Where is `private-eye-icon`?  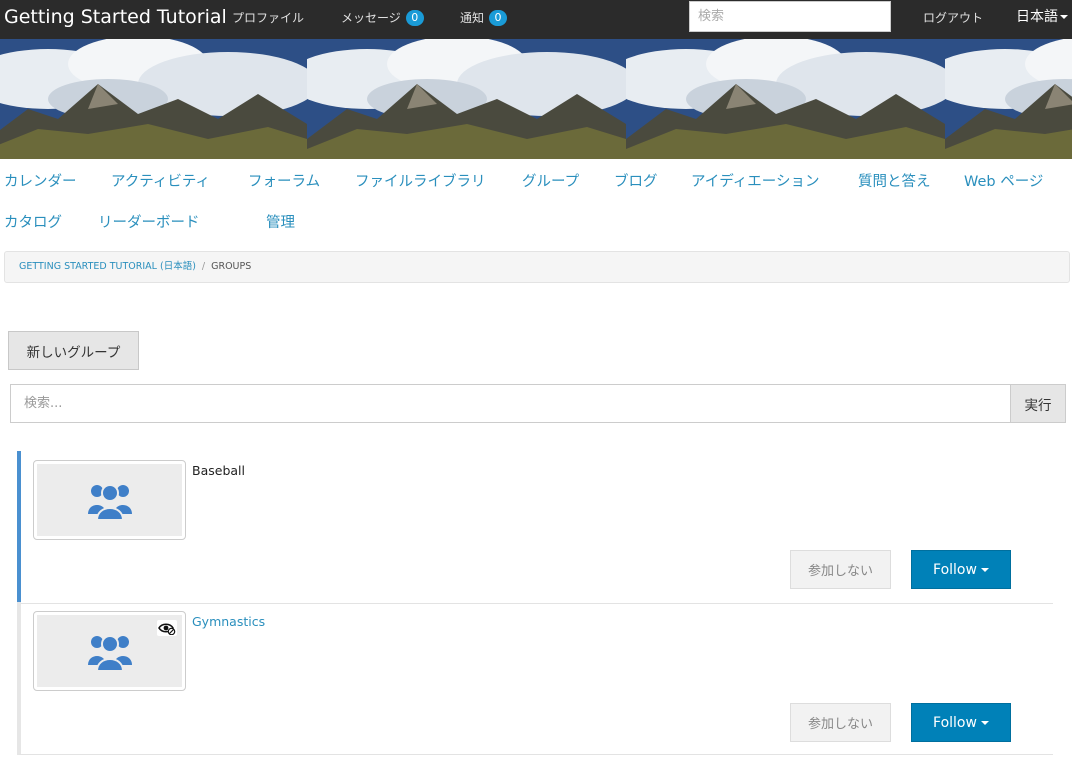
private-eye-icon is located at coordinates (167, 628).